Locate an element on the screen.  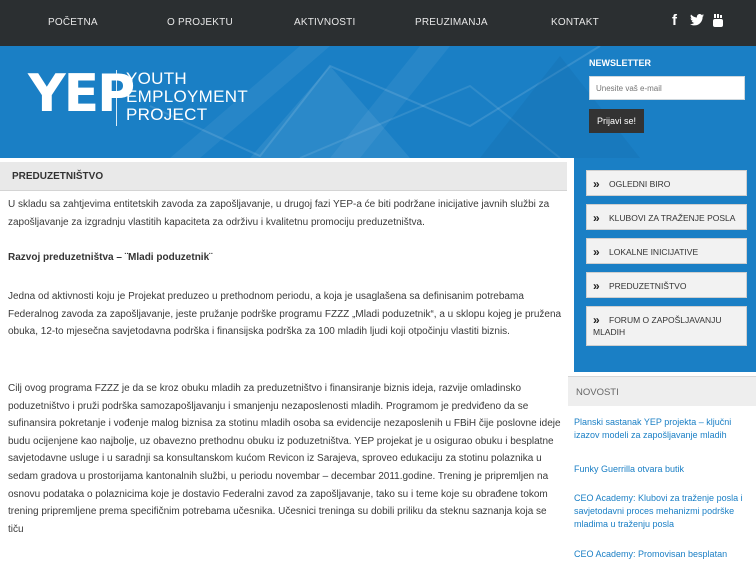
section-title: PREDUZETNIŠTVO is located at coordinates (58, 176).